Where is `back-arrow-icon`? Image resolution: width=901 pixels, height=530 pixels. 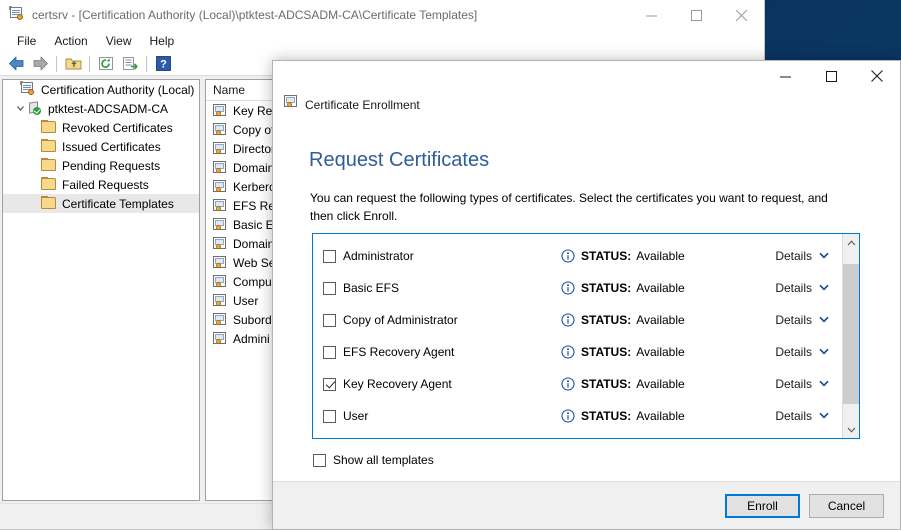
back-arrow-icon is located at coordinates (15, 63).